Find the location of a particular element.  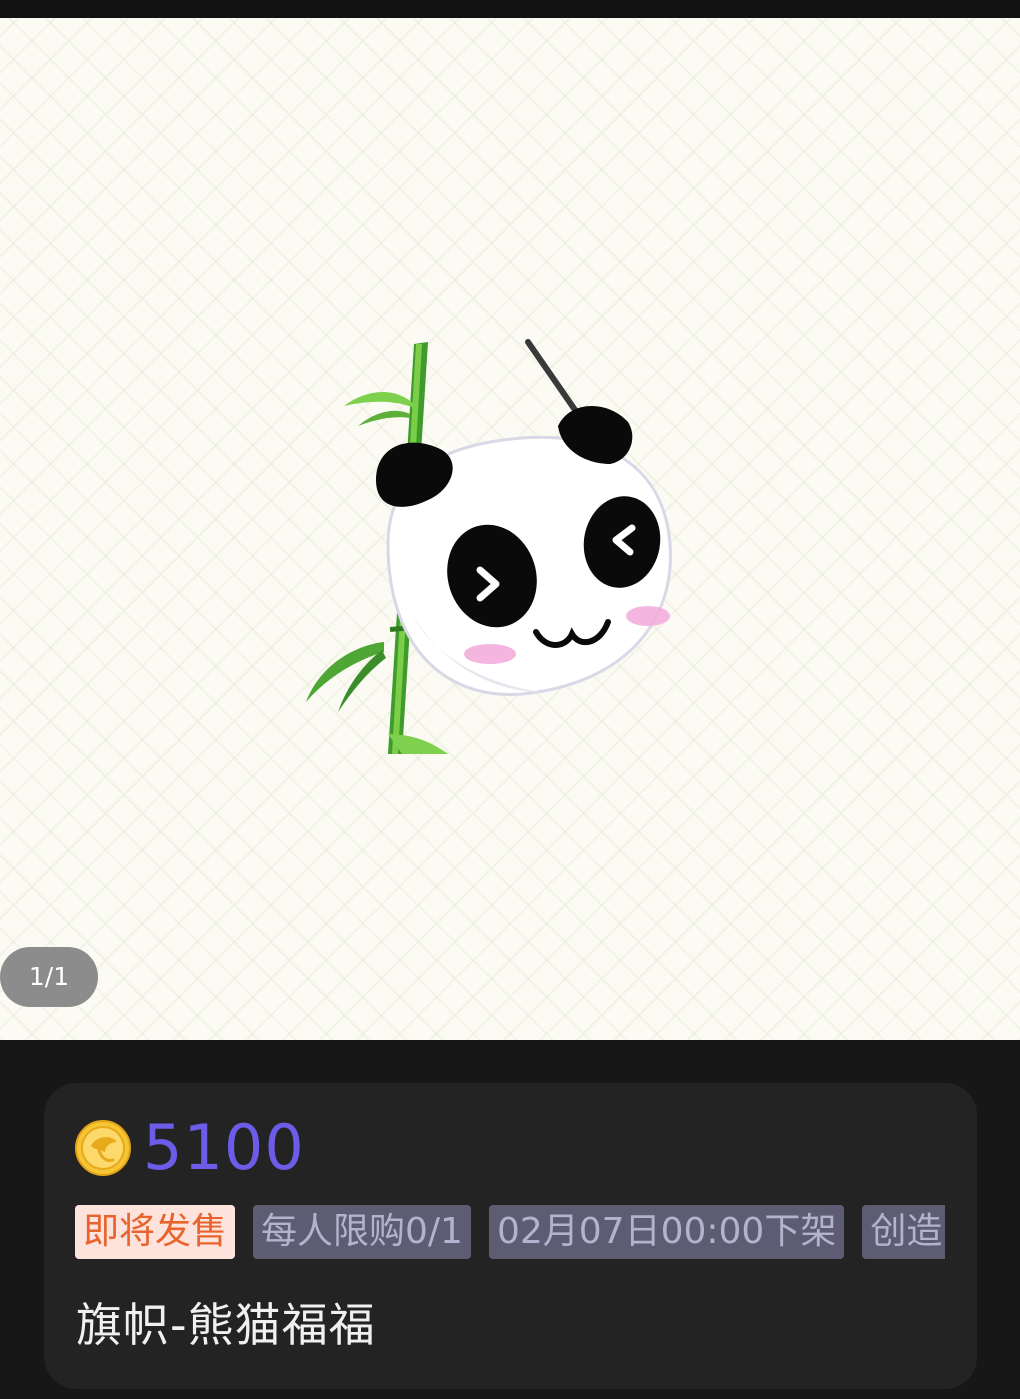

flag-pole is located at coordinates (555, 381).